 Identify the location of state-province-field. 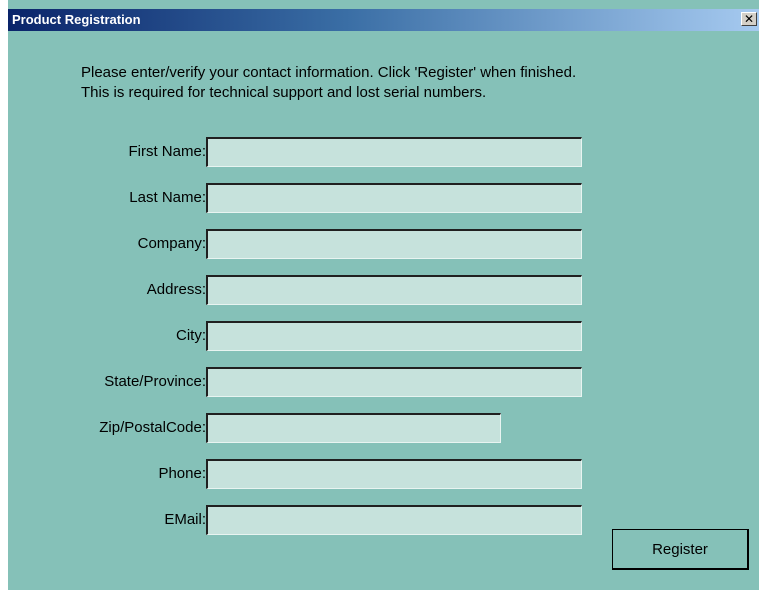
(394, 382).